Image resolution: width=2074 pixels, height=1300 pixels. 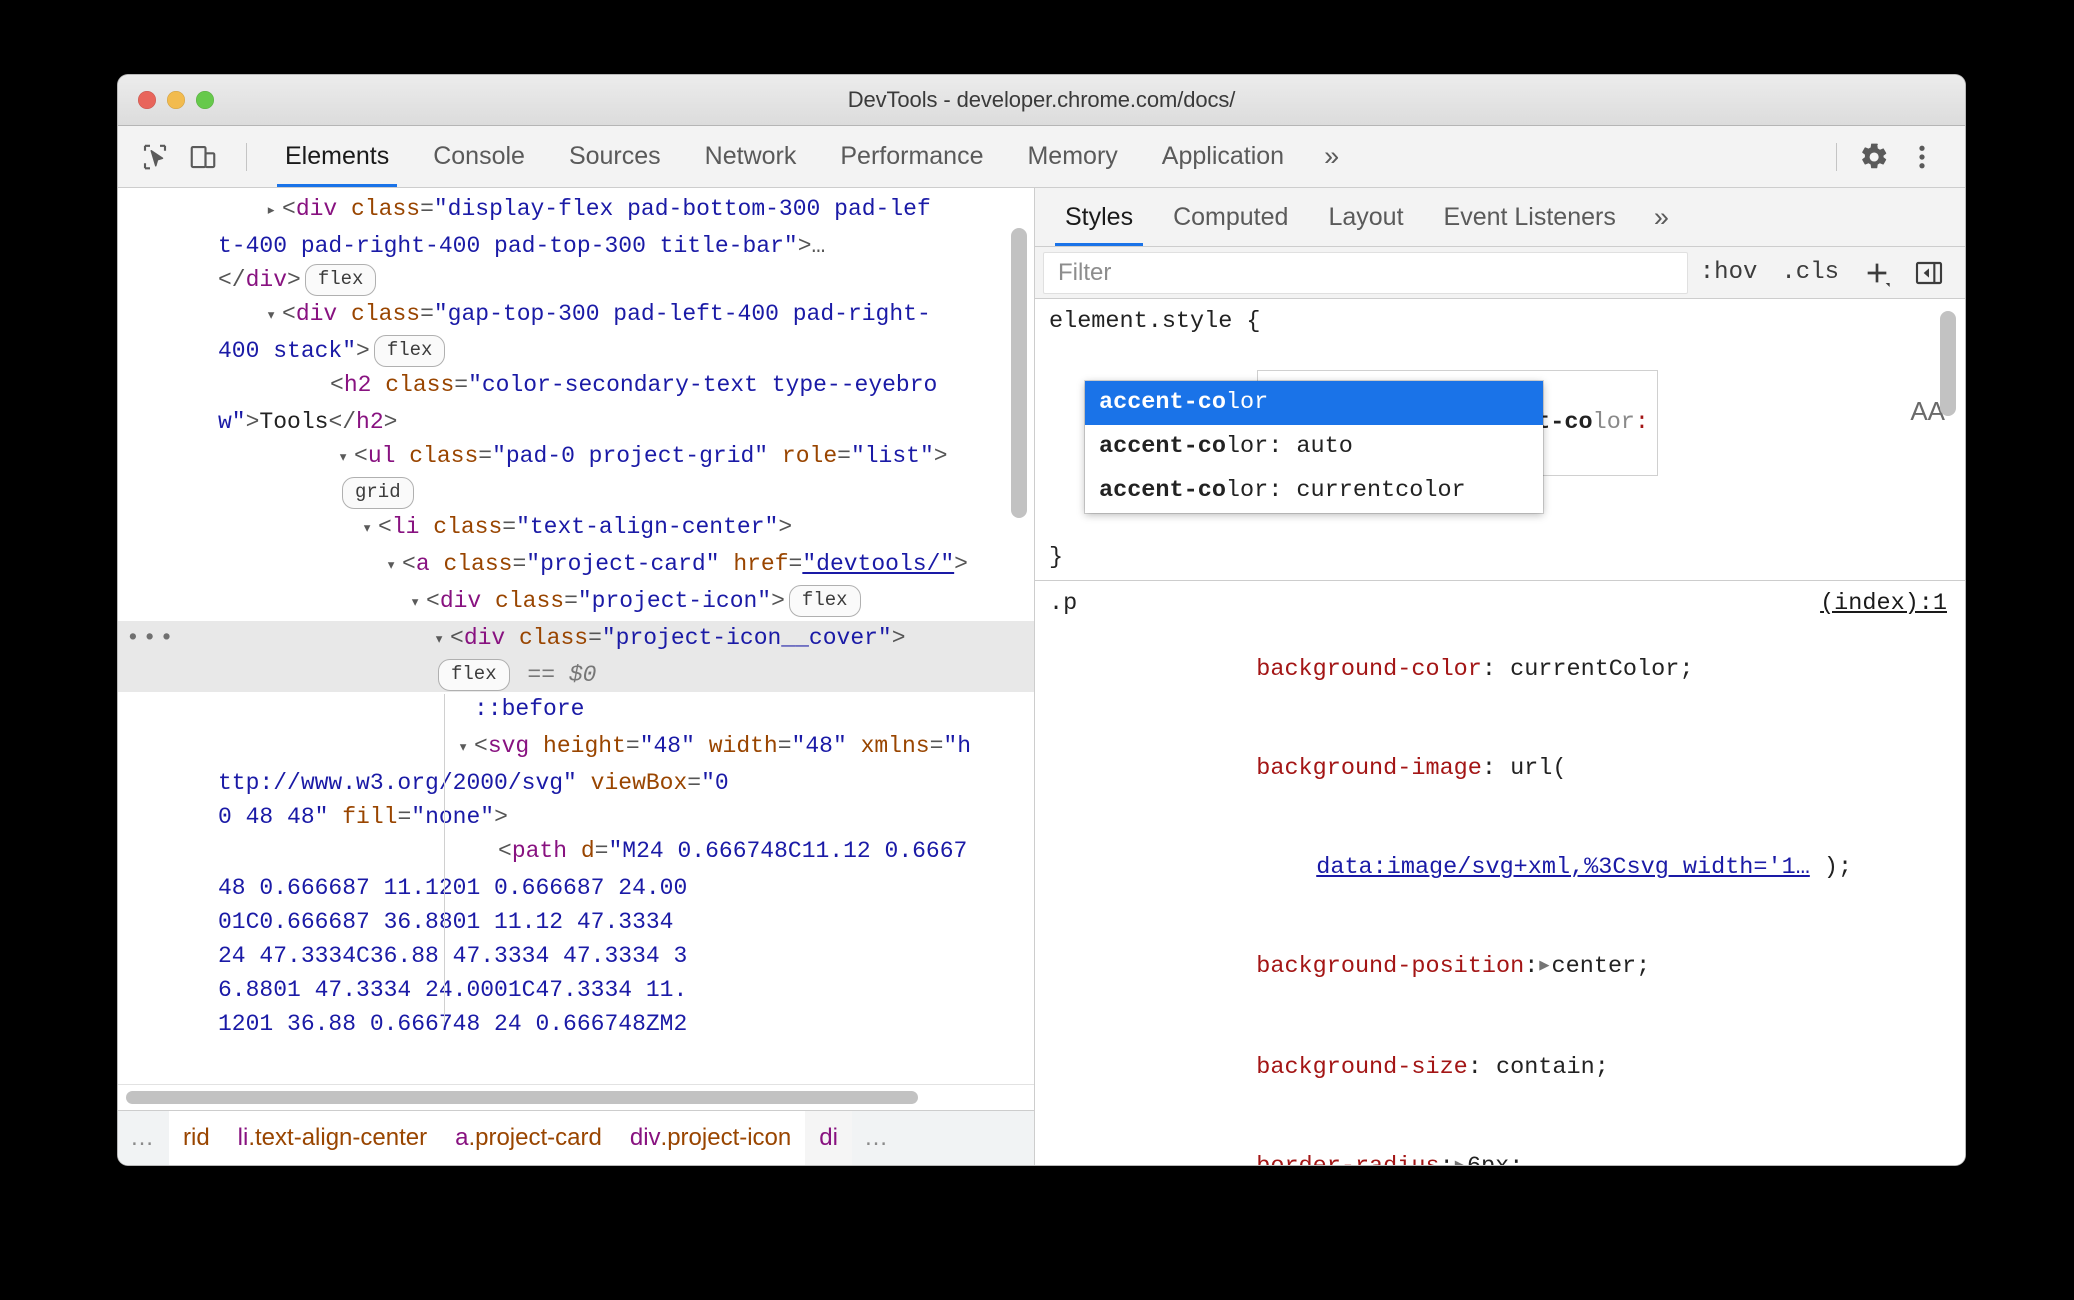 I want to click on tab-console: Console, so click(x=479, y=156).